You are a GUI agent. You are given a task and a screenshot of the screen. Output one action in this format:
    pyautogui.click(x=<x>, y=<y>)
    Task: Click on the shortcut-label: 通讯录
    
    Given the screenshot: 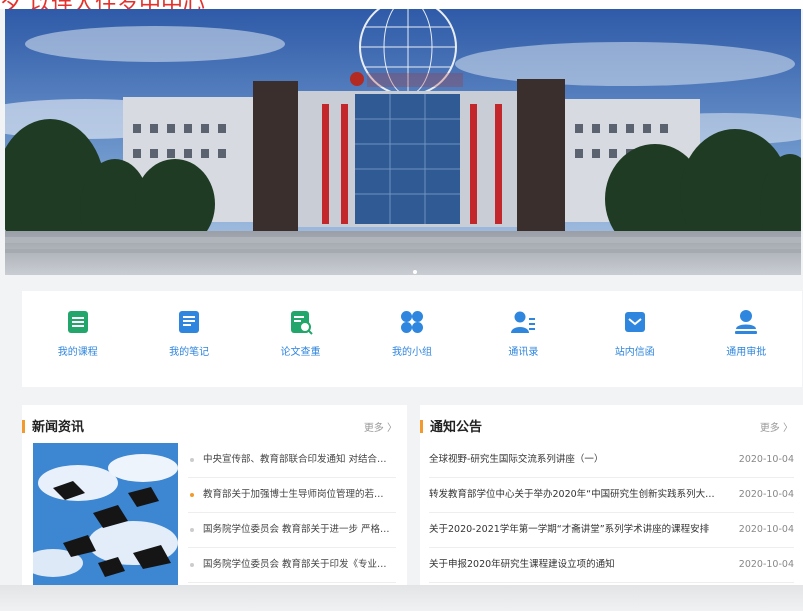 What is the action you would take?
    pyautogui.click(x=523, y=352)
    